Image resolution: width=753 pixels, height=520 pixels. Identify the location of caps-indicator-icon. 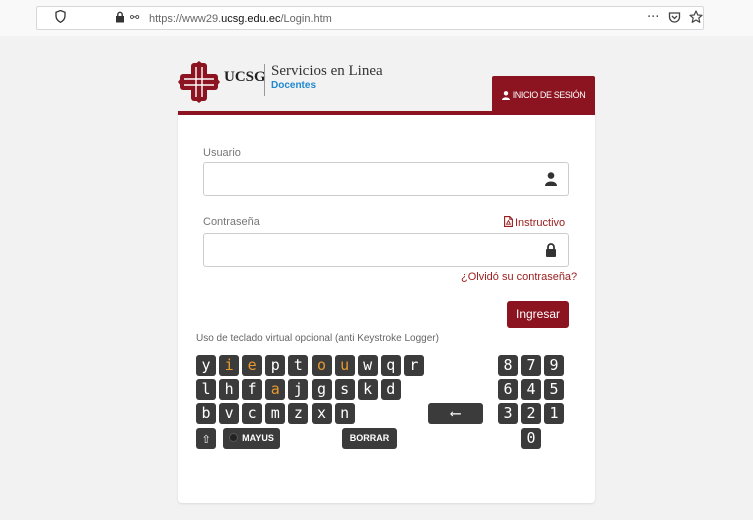
(234, 437).